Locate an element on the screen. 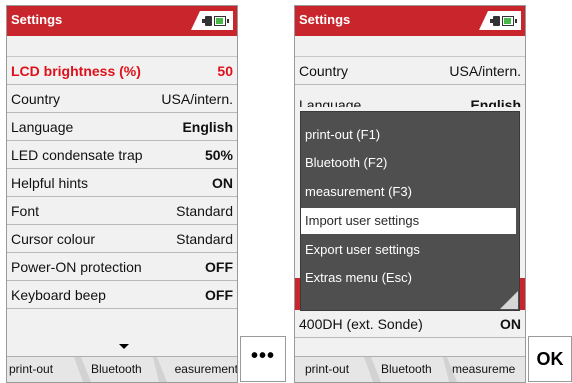  more-button-label: ••• is located at coordinates (262, 356).